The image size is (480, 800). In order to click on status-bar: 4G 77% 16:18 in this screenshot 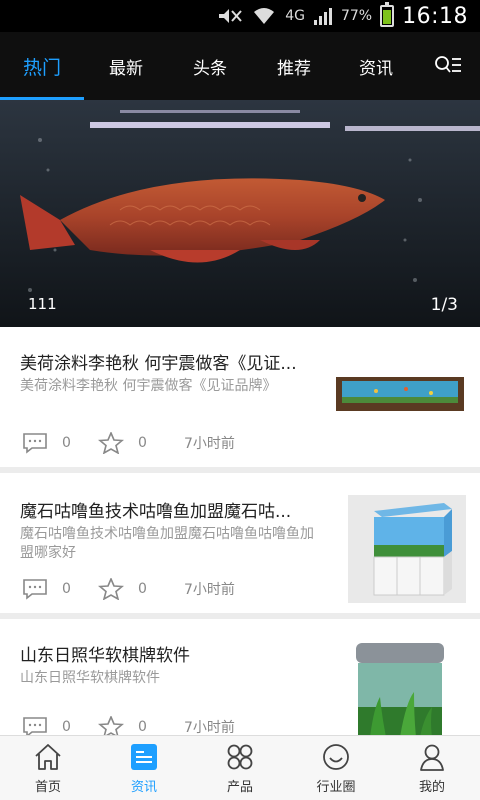, I will do `click(240, 16)`.